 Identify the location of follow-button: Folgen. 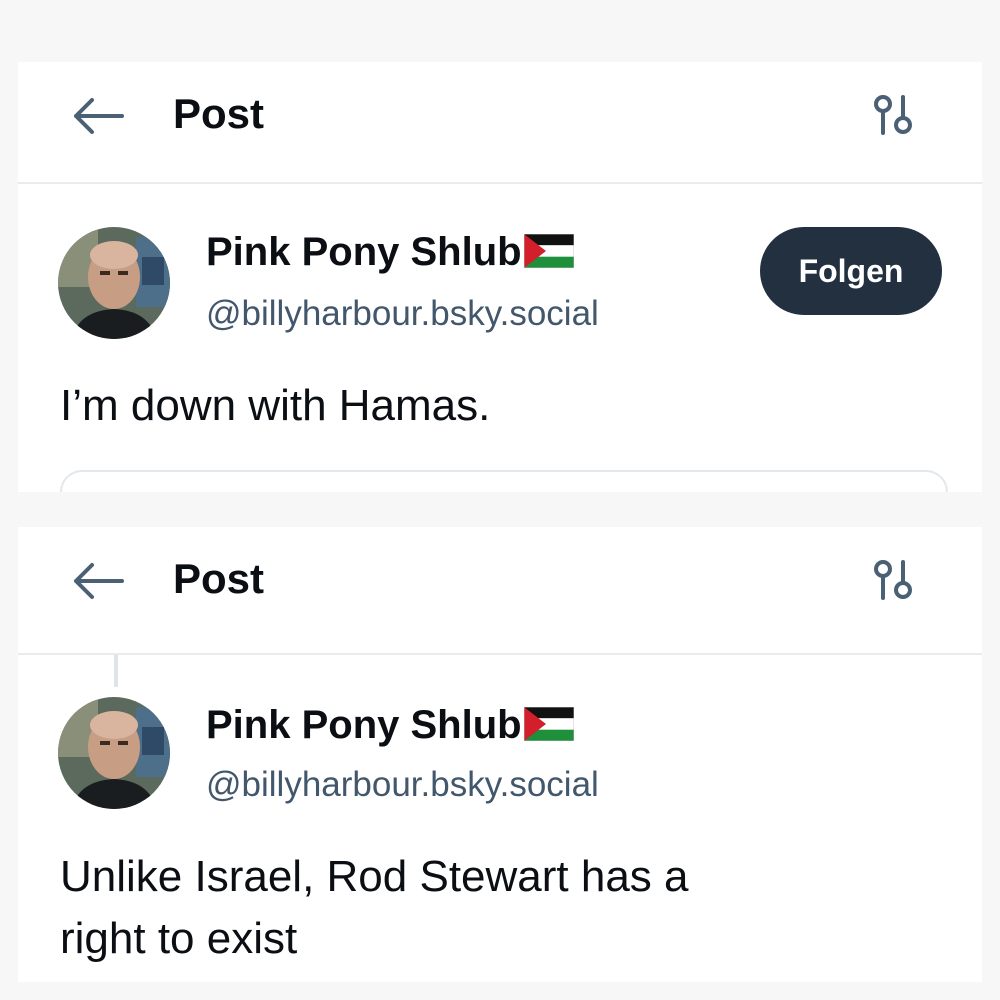
(851, 271).